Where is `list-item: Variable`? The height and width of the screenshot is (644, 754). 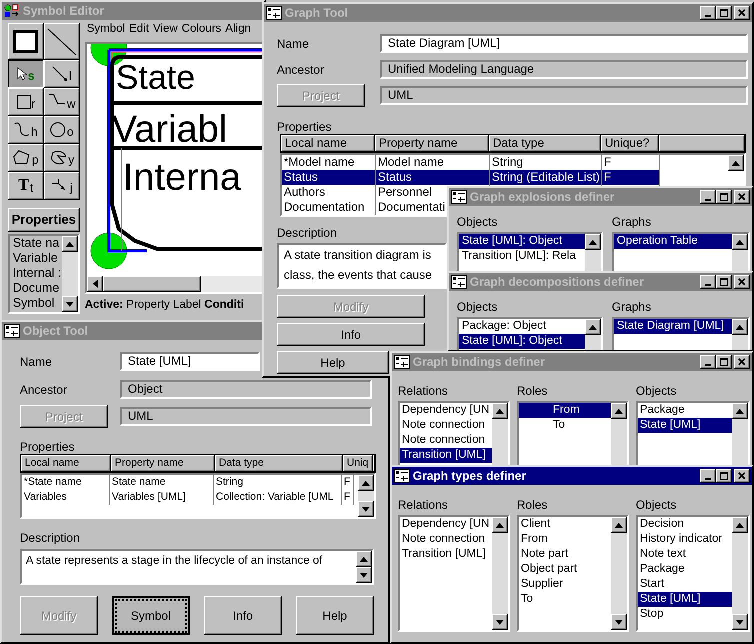
list-item: Variable is located at coordinates (37, 258).